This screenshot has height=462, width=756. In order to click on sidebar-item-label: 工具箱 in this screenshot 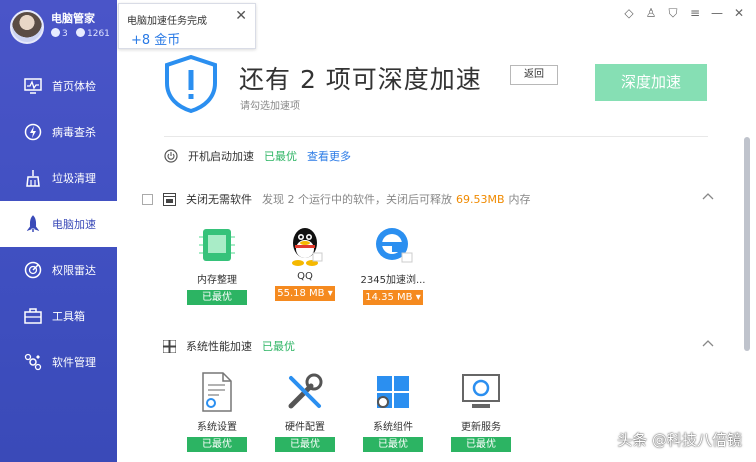, I will do `click(68, 316)`.